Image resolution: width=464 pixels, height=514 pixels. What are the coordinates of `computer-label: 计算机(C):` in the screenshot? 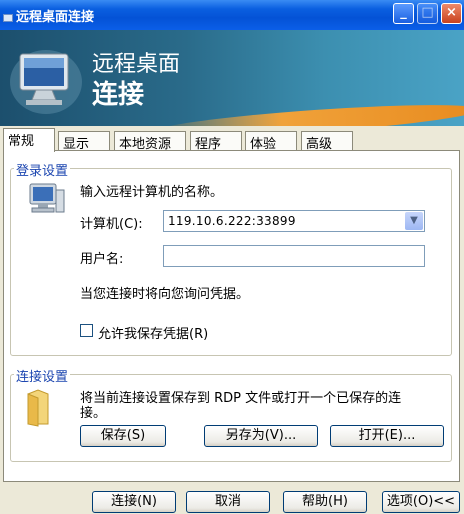 It's located at (111, 224).